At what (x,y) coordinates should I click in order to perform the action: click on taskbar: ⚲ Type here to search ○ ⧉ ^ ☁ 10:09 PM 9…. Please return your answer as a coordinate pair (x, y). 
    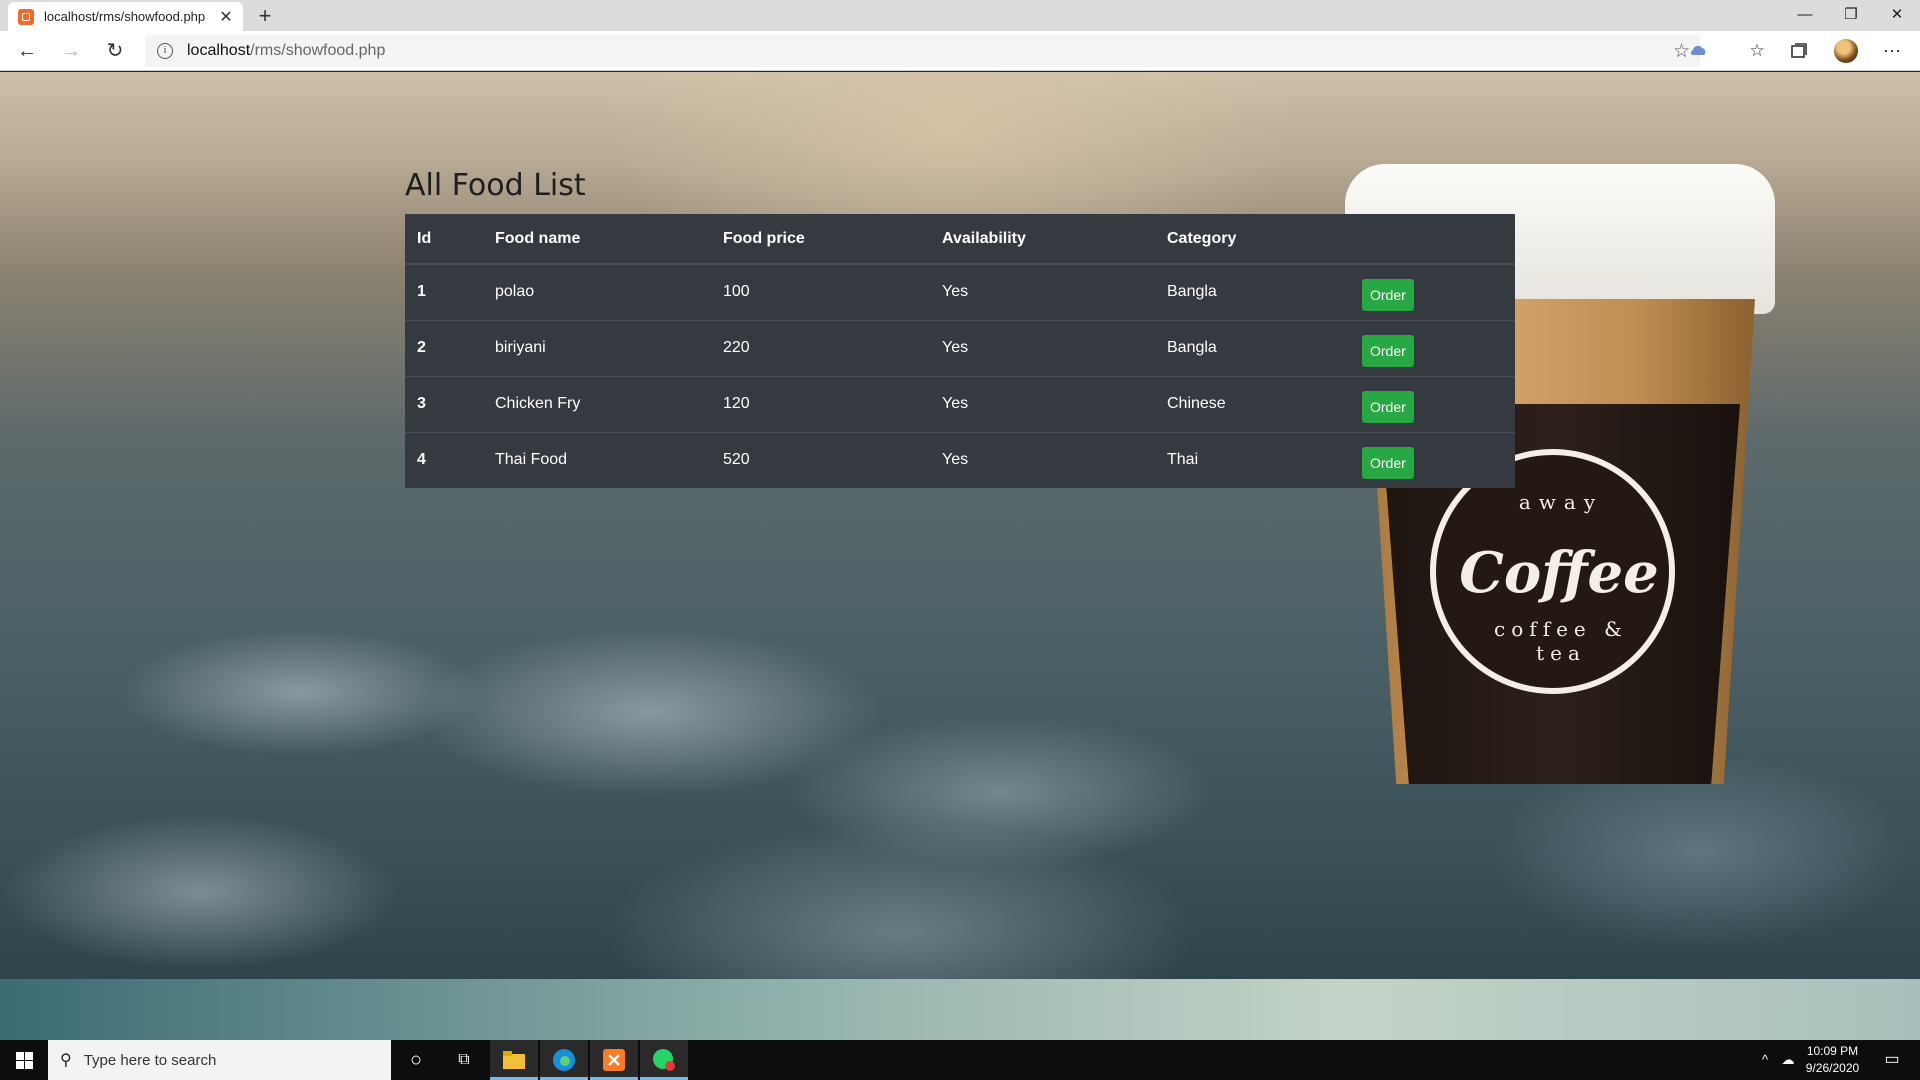
    Looking at the image, I should click on (960, 1060).